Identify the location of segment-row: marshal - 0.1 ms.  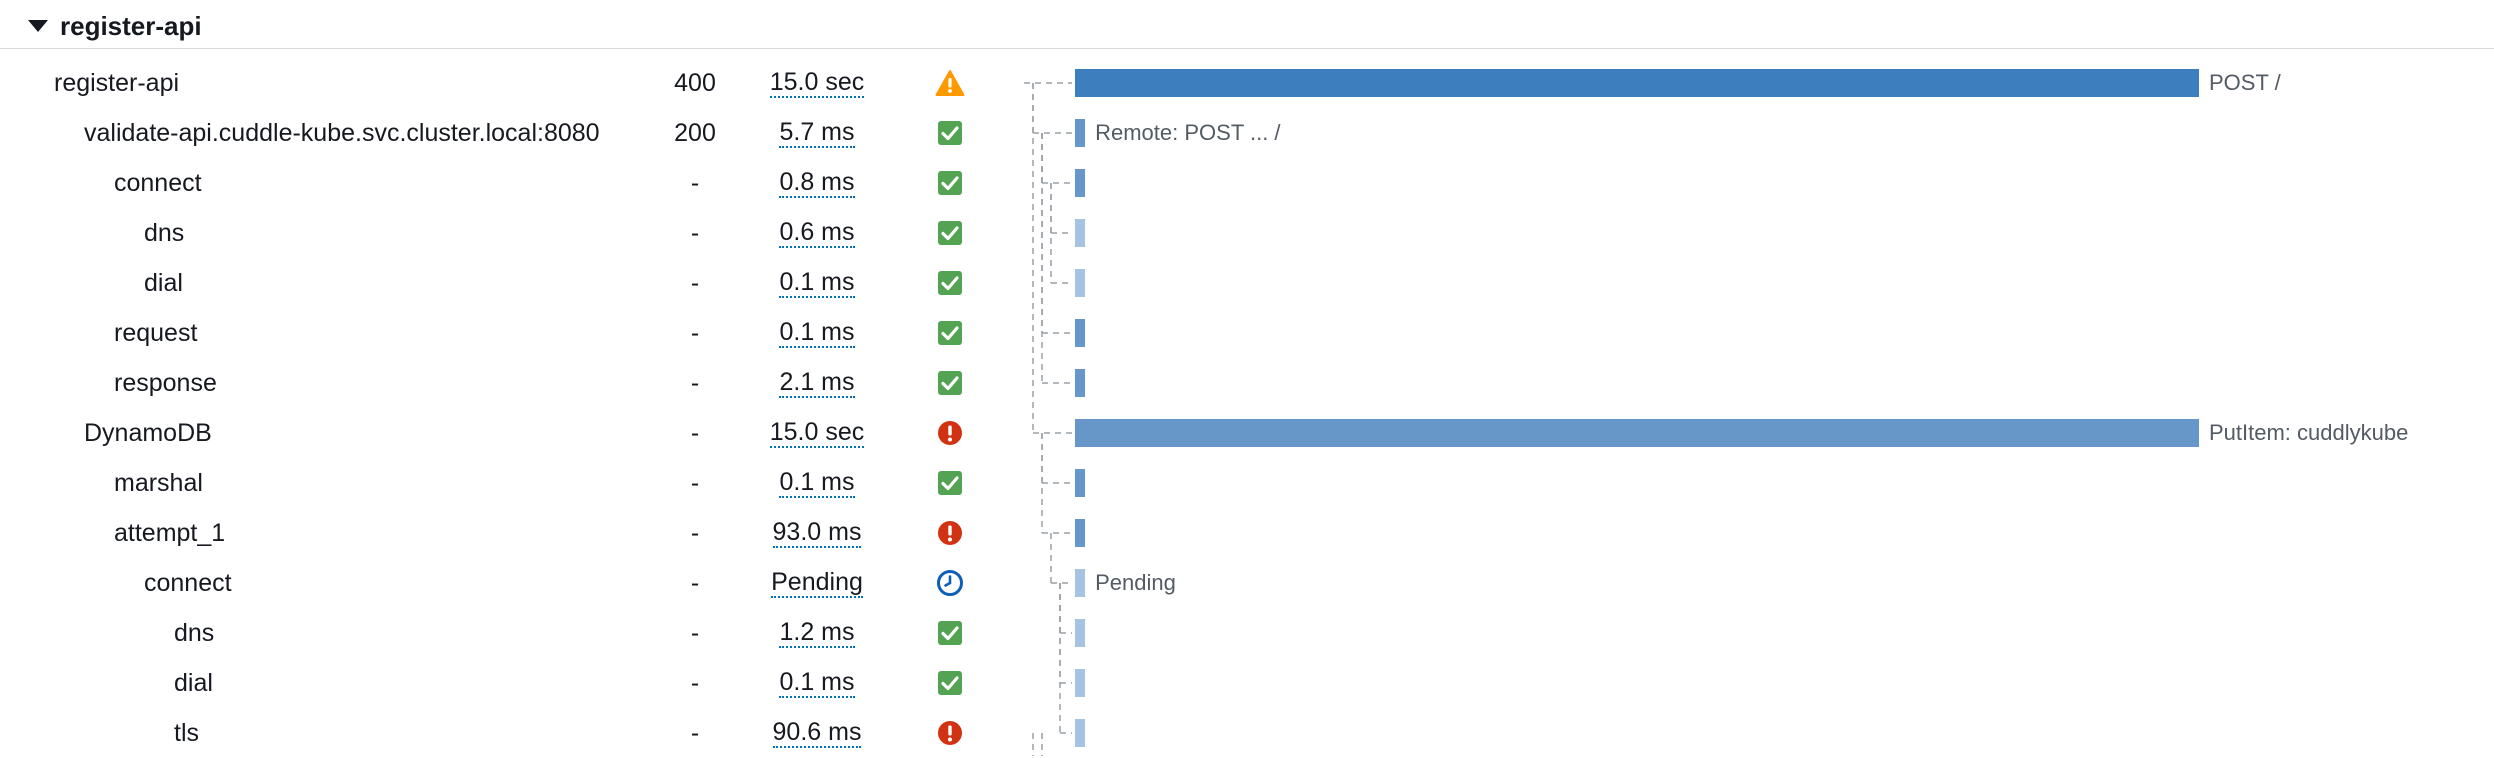
(1247, 483).